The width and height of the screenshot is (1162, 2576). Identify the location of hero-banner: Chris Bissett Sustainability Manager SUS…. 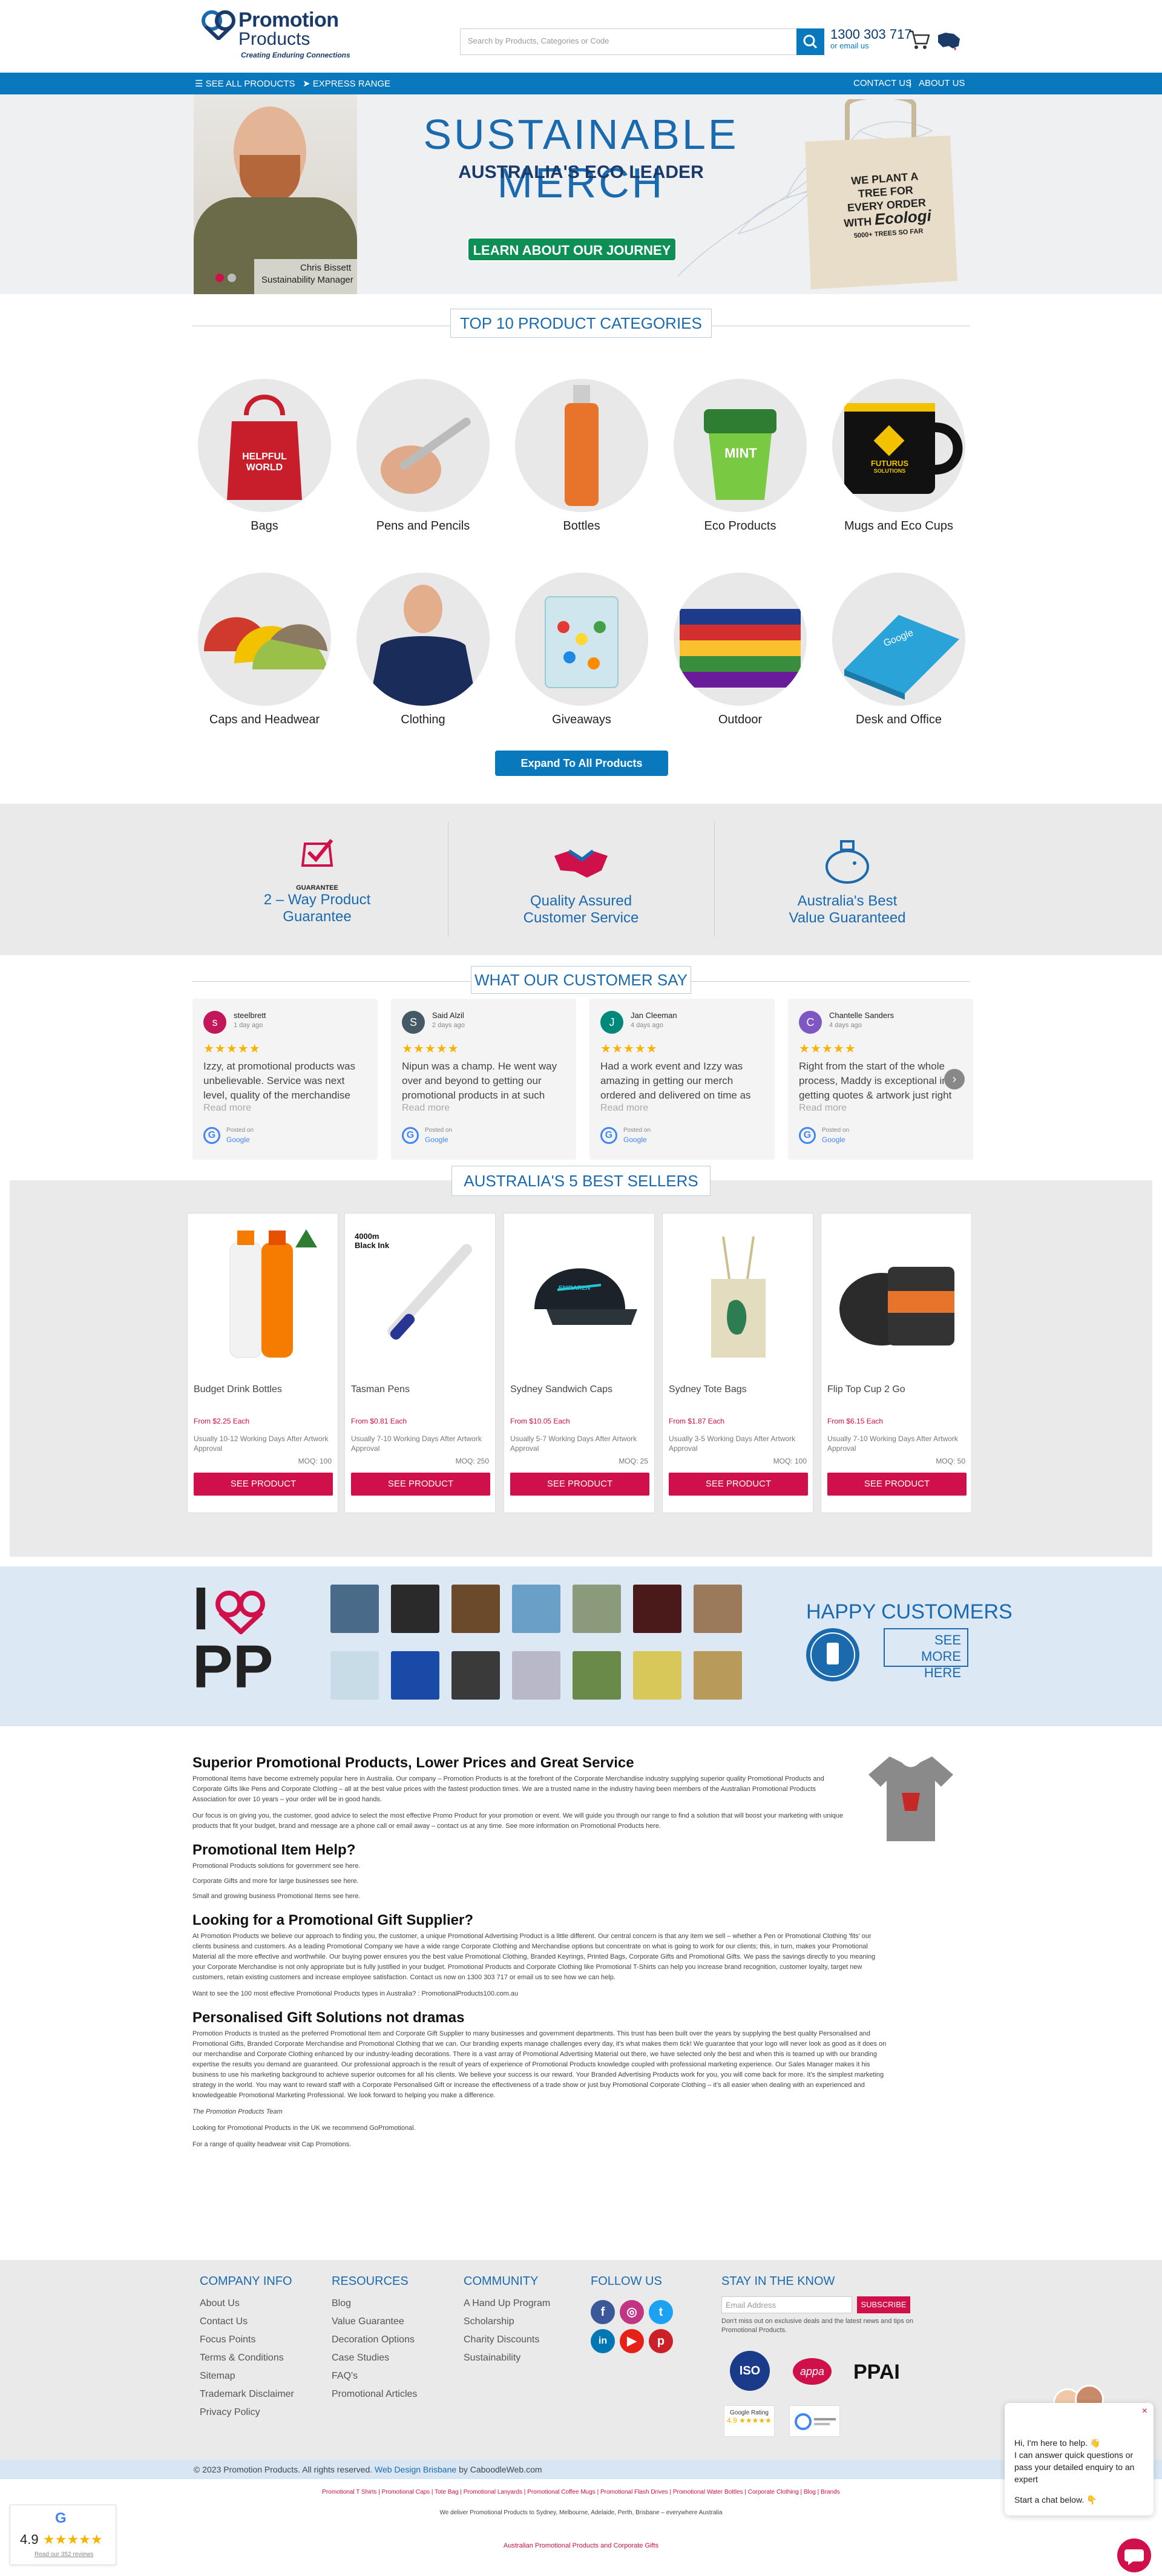
(581, 194).